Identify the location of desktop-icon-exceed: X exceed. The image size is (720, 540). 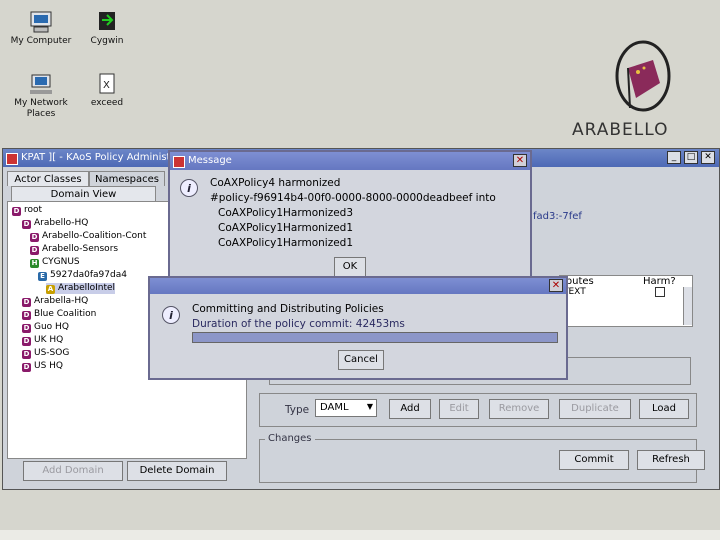
(107, 90).